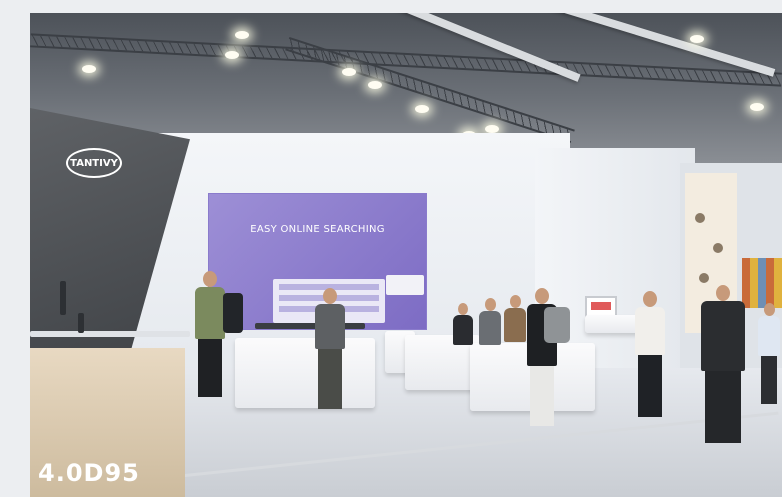 The width and height of the screenshot is (782, 497). What do you see at coordinates (94, 163) in the screenshot?
I see `booth-logo-text: TANTIVY` at bounding box center [94, 163].